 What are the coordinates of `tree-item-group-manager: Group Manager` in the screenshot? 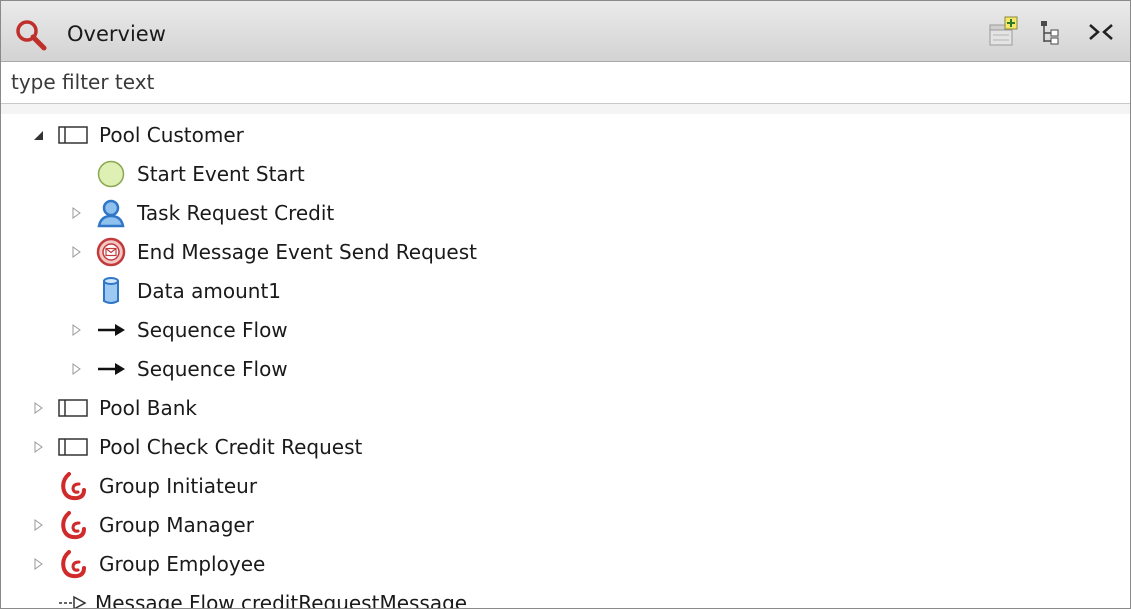 It's located at (142, 525).